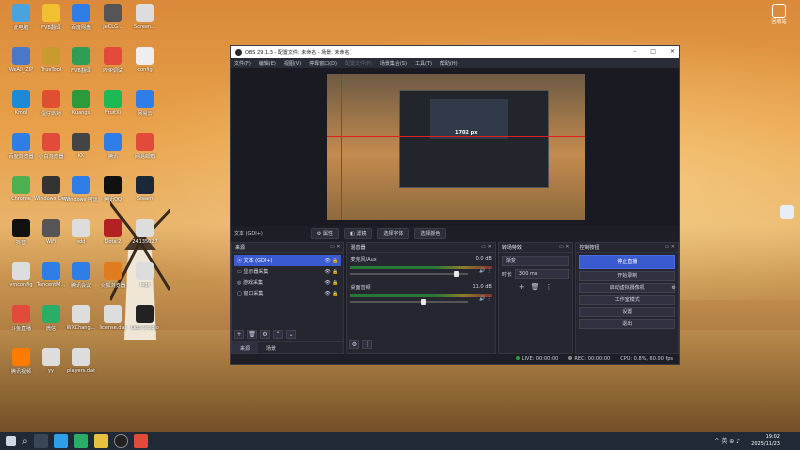  Describe the element at coordinates (60, 441) in the screenshot. I see `edge-taskbar-icon` at that location.